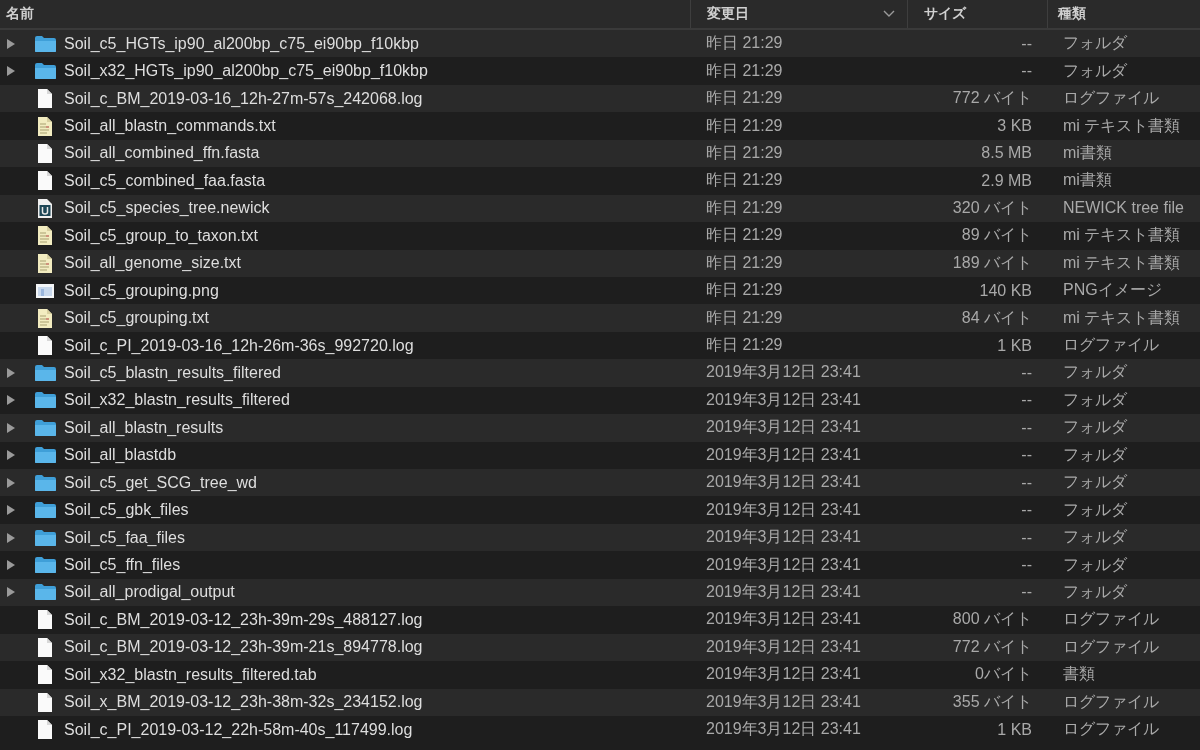 The width and height of the screenshot is (1200, 750). What do you see at coordinates (162, 153) in the screenshot?
I see `file-name: Soil_all_combined_ffn.fasta` at bounding box center [162, 153].